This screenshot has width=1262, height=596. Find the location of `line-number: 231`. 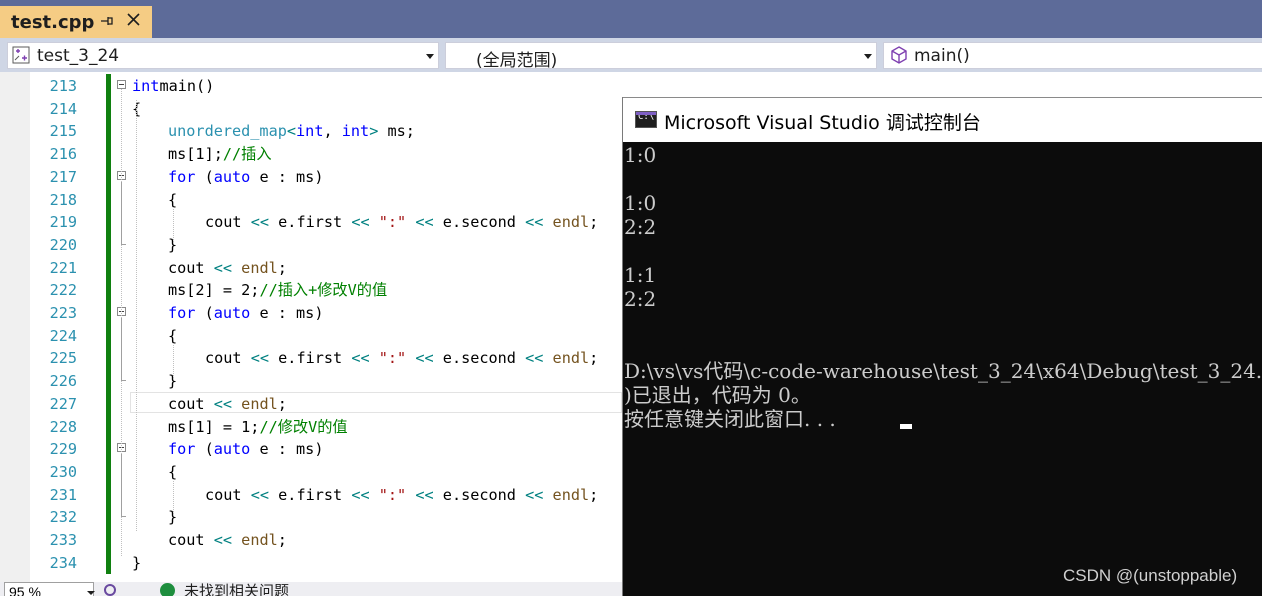

line-number: 231 is located at coordinates (63, 494).